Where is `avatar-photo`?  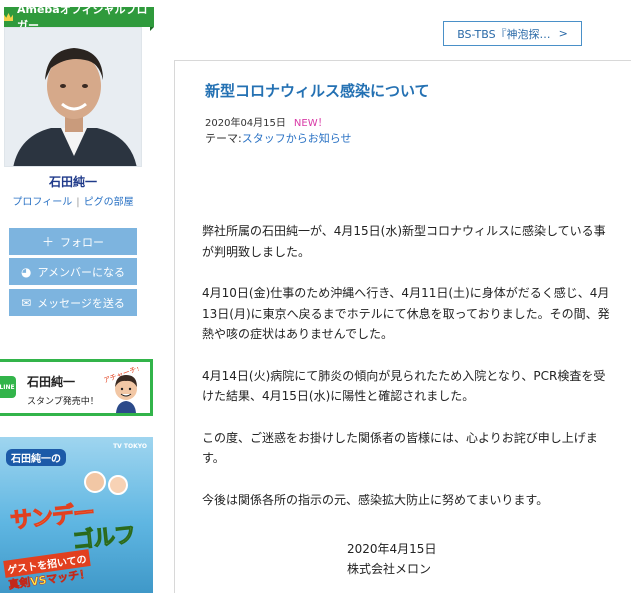
avatar-photo is located at coordinates (73, 97).